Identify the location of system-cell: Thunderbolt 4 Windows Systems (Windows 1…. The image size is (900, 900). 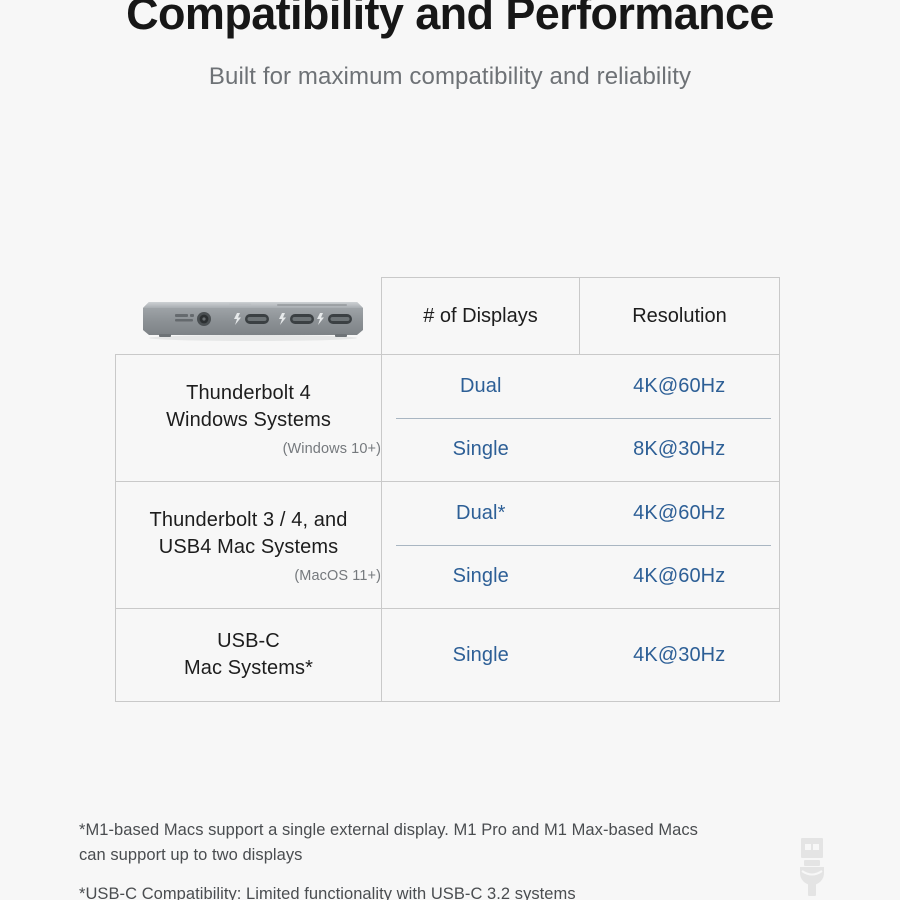
(248, 418).